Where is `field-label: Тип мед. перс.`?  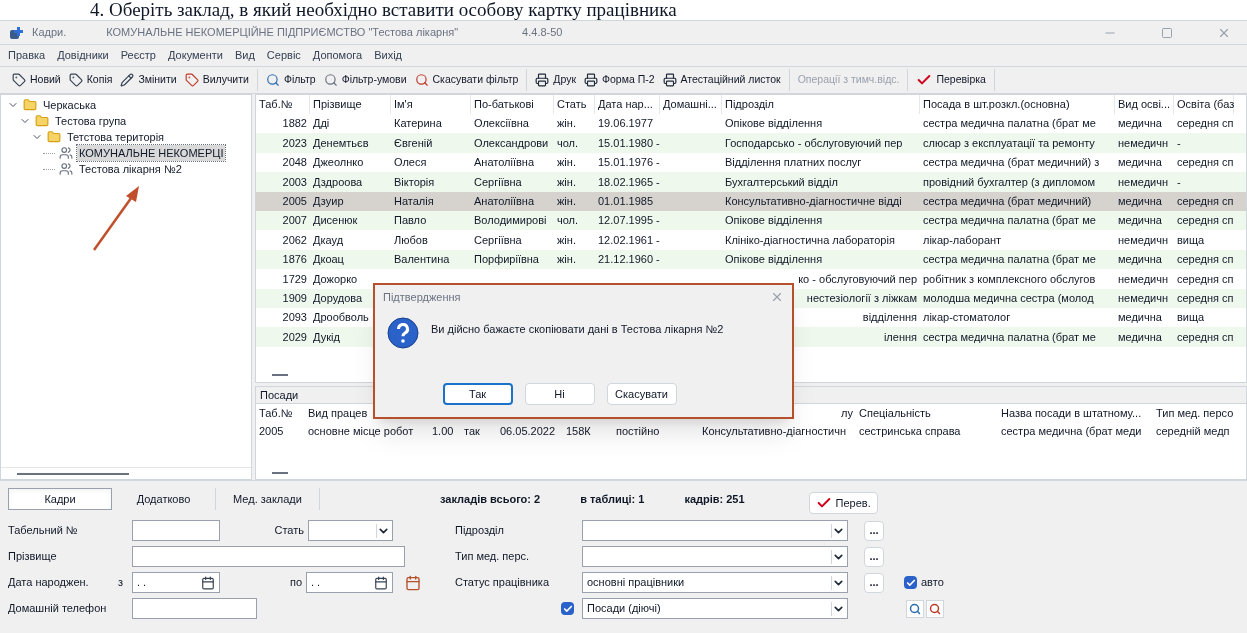
field-label: Тип мед. перс. is located at coordinates (493, 557).